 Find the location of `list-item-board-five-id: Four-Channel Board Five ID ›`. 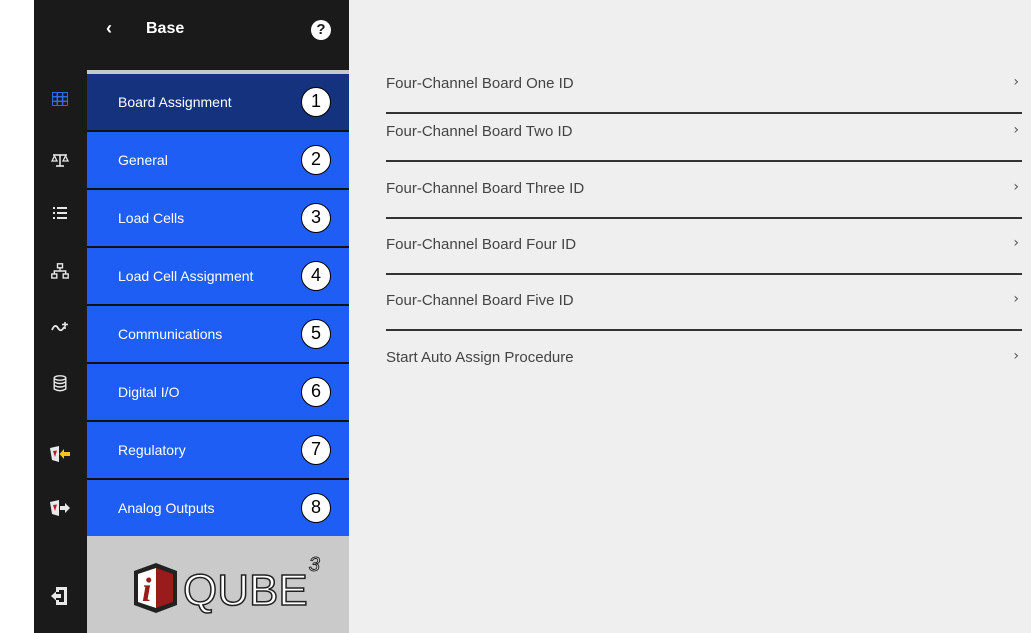

list-item-board-five-id: Four-Channel Board Five ID › is located at coordinates (704, 302).